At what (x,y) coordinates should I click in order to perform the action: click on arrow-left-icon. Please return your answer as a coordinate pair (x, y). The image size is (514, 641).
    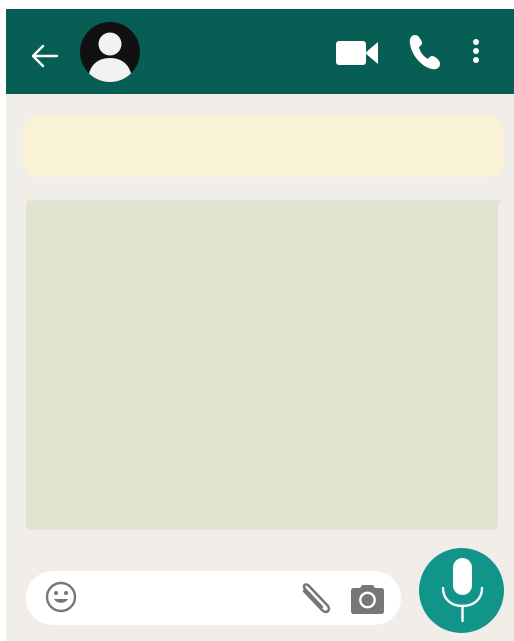
    Looking at the image, I should click on (45, 56).